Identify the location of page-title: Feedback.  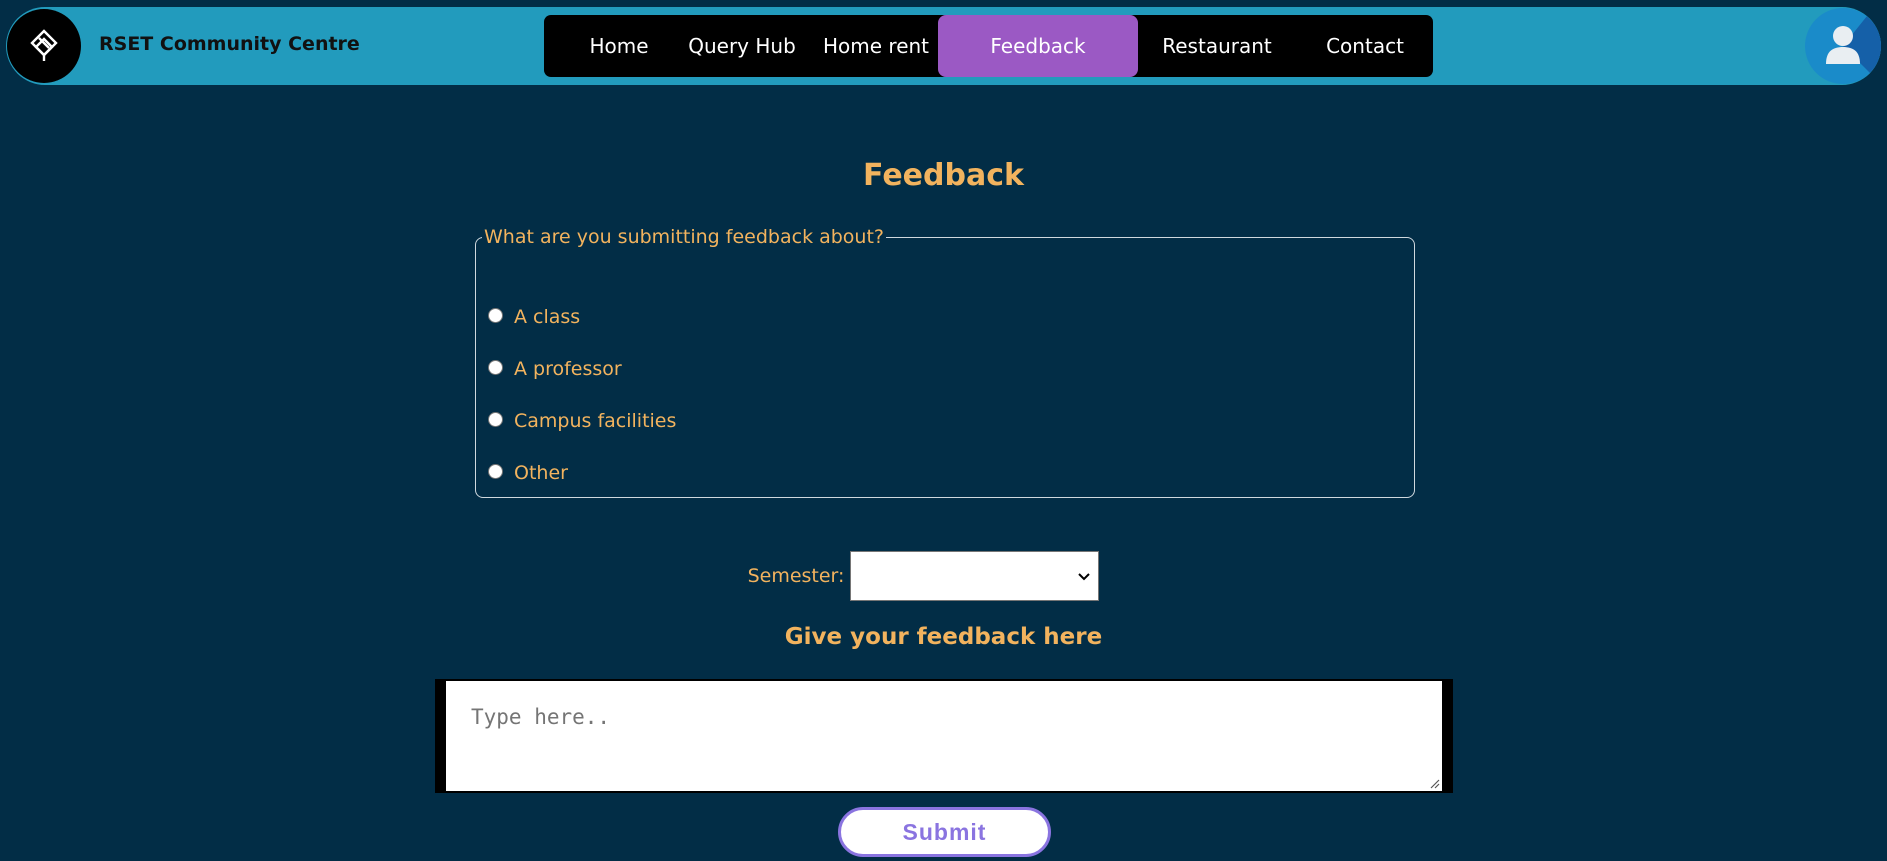
(943, 175).